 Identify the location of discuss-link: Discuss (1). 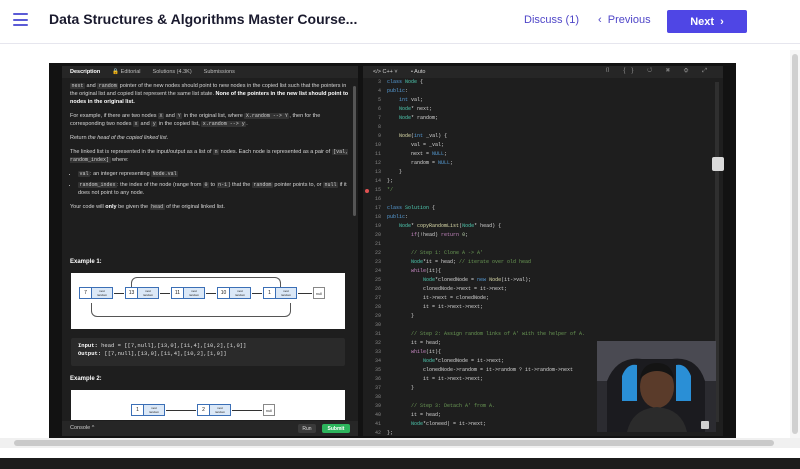
(551, 20).